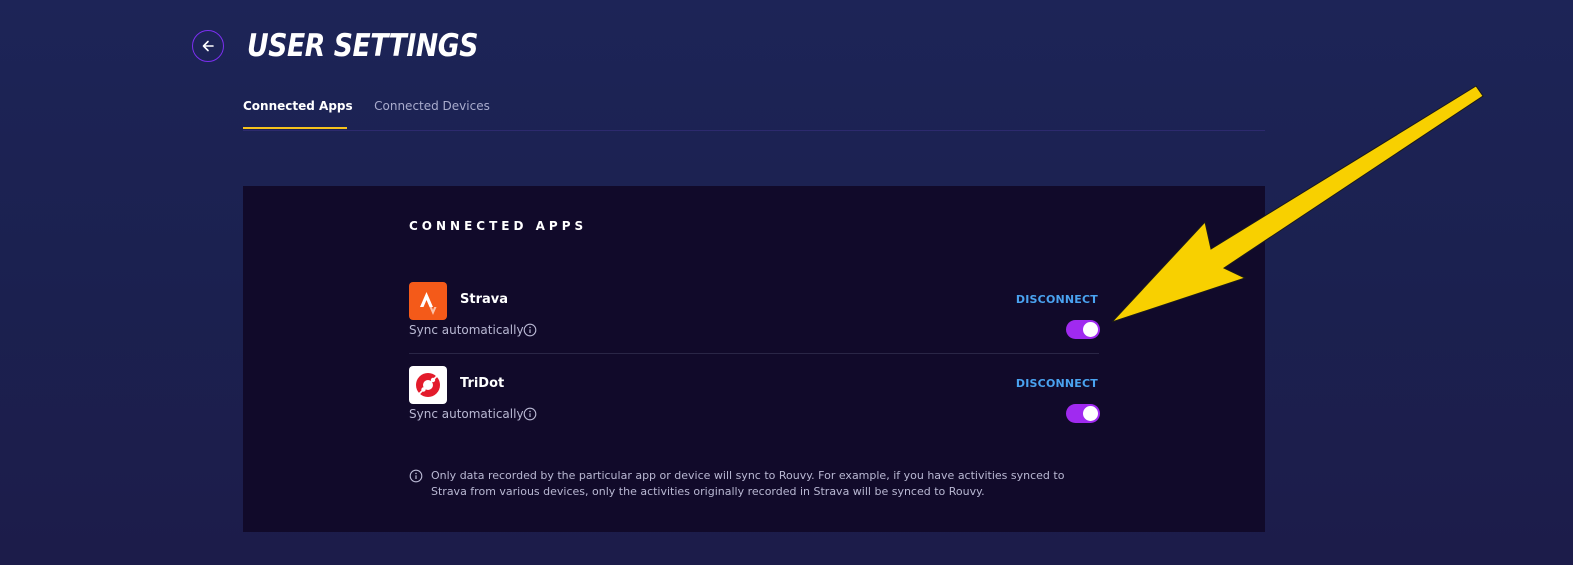 Image resolution: width=1573 pixels, height=565 pixels. Describe the element at coordinates (466, 330) in the screenshot. I see `strava-sync-label: Sync automatically` at that location.